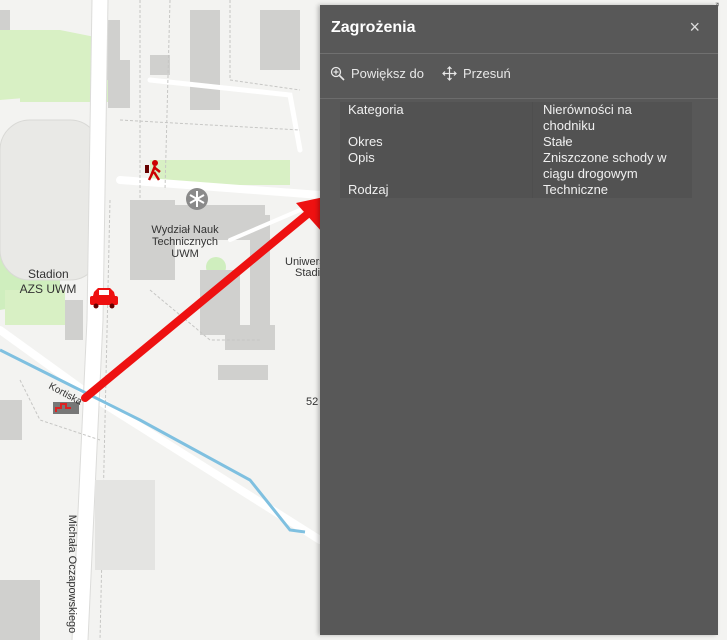  What do you see at coordinates (612, 118) in the screenshot?
I see `attribute-value: Nierówności na chodniku` at bounding box center [612, 118].